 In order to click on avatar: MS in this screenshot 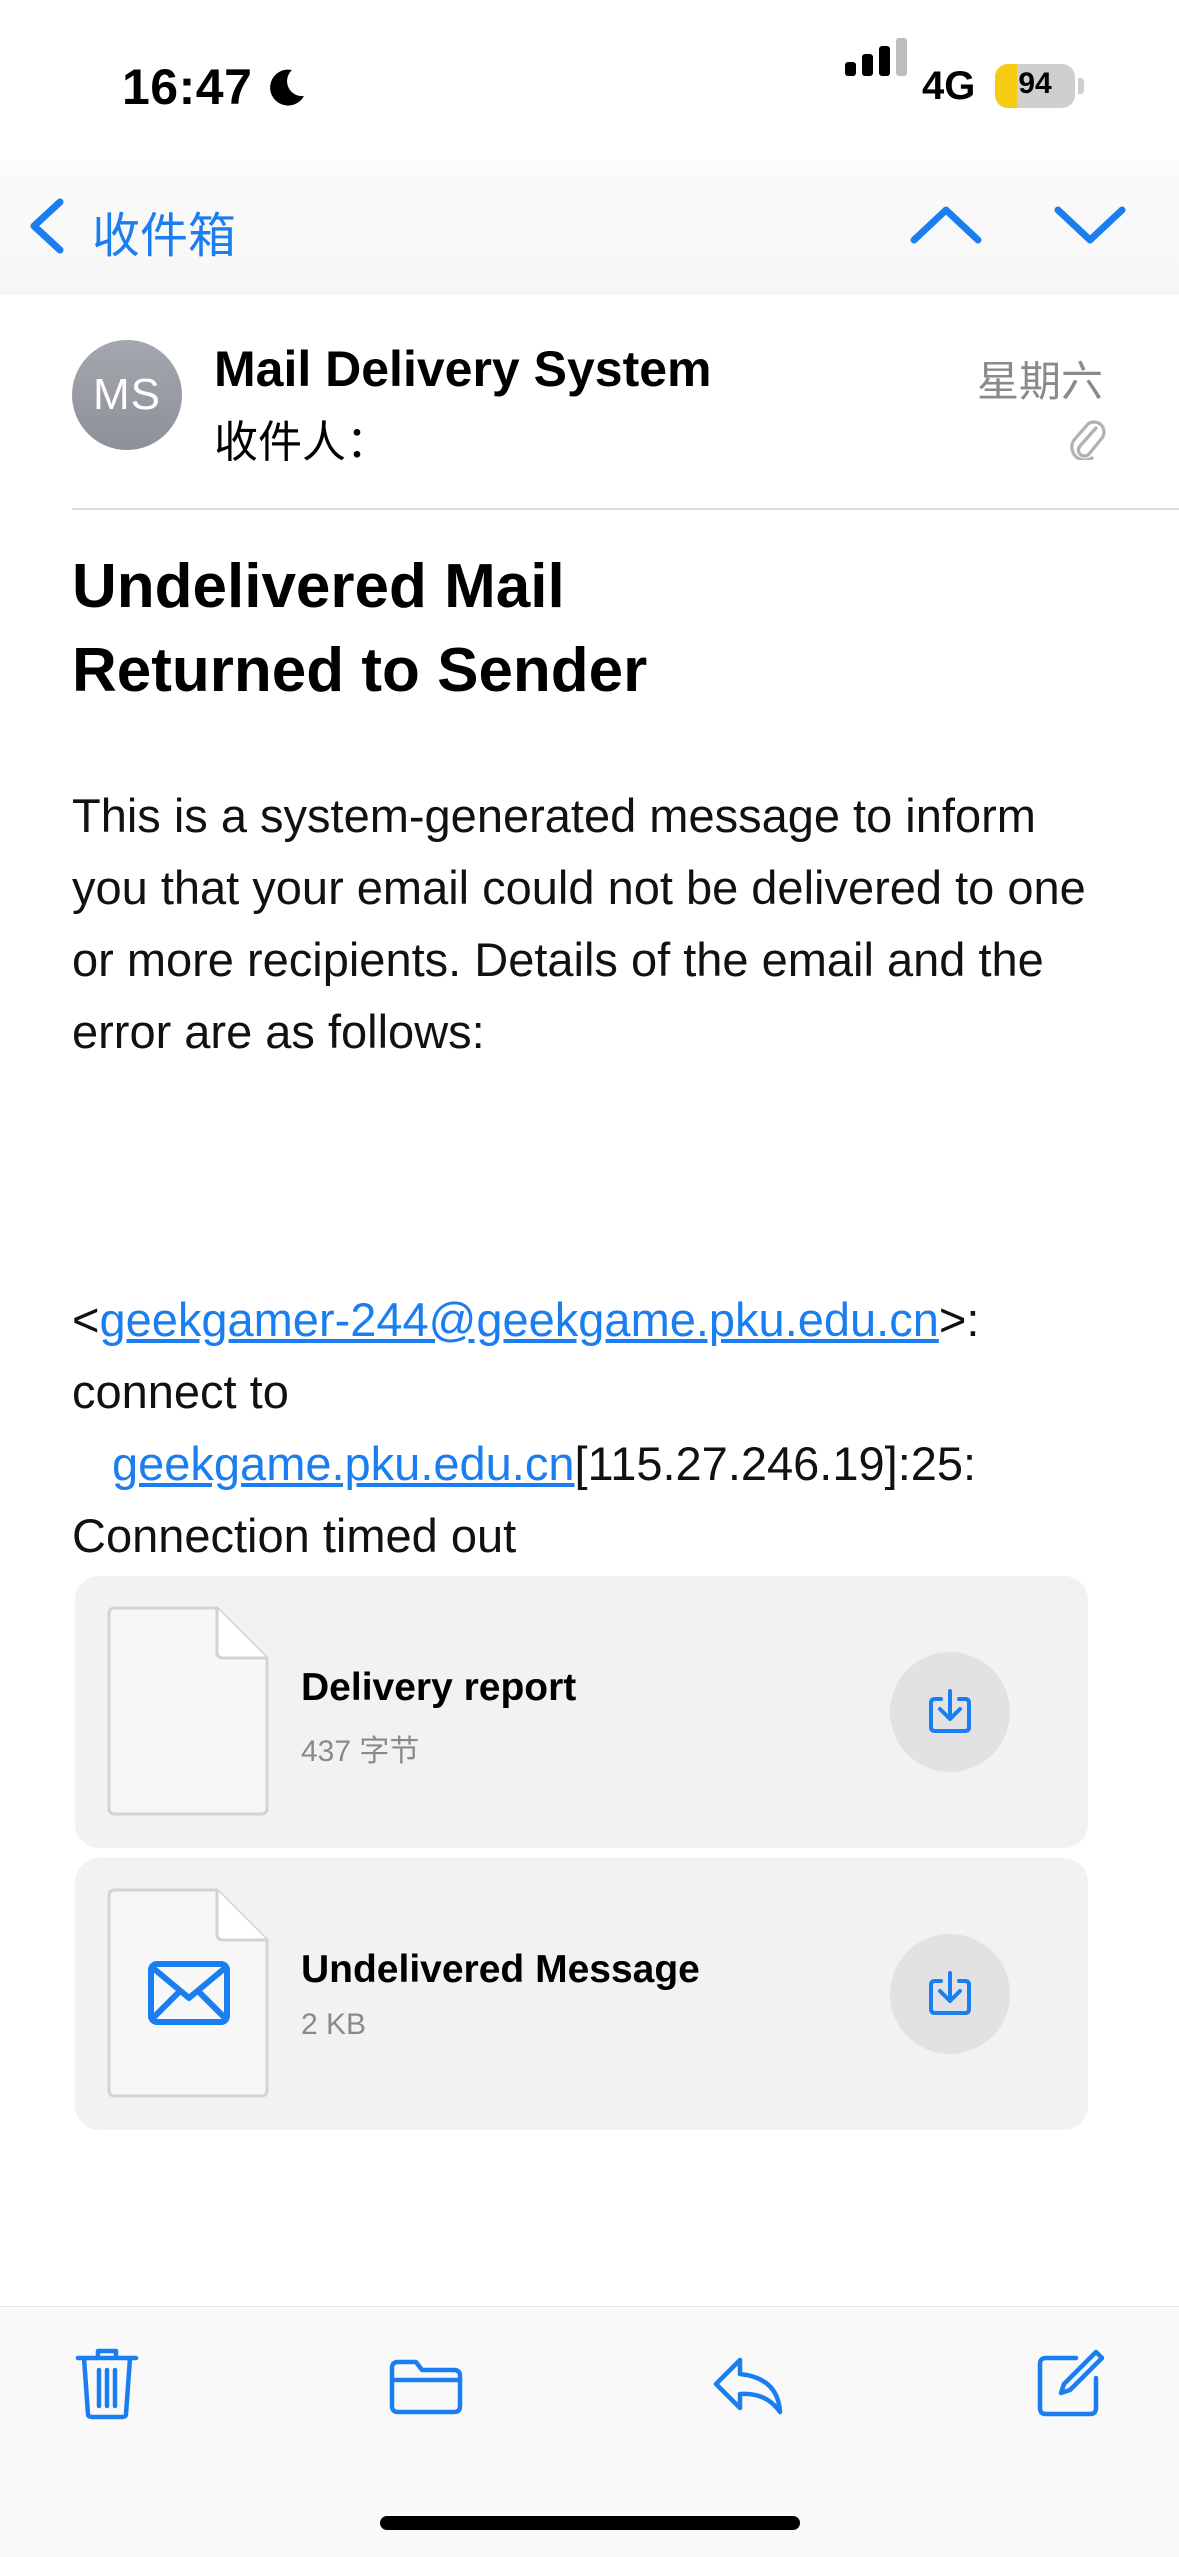, I will do `click(127, 395)`.